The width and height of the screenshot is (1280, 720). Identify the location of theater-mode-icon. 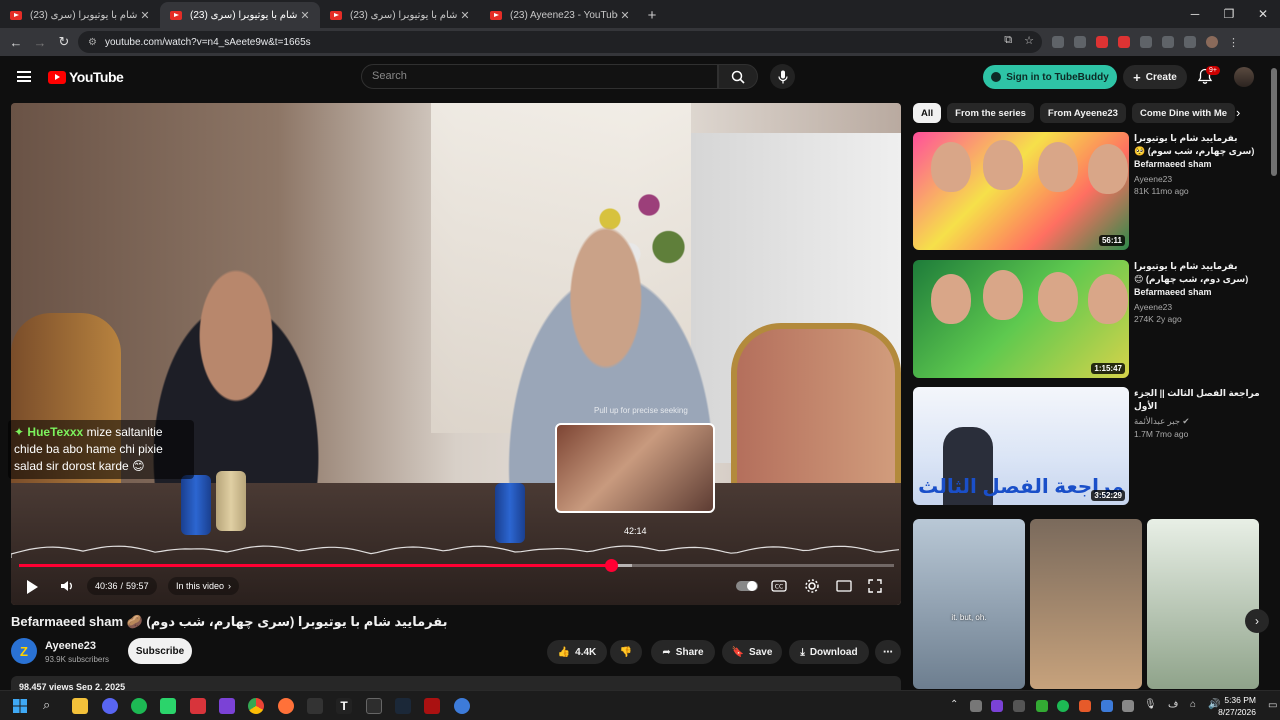
(844, 586).